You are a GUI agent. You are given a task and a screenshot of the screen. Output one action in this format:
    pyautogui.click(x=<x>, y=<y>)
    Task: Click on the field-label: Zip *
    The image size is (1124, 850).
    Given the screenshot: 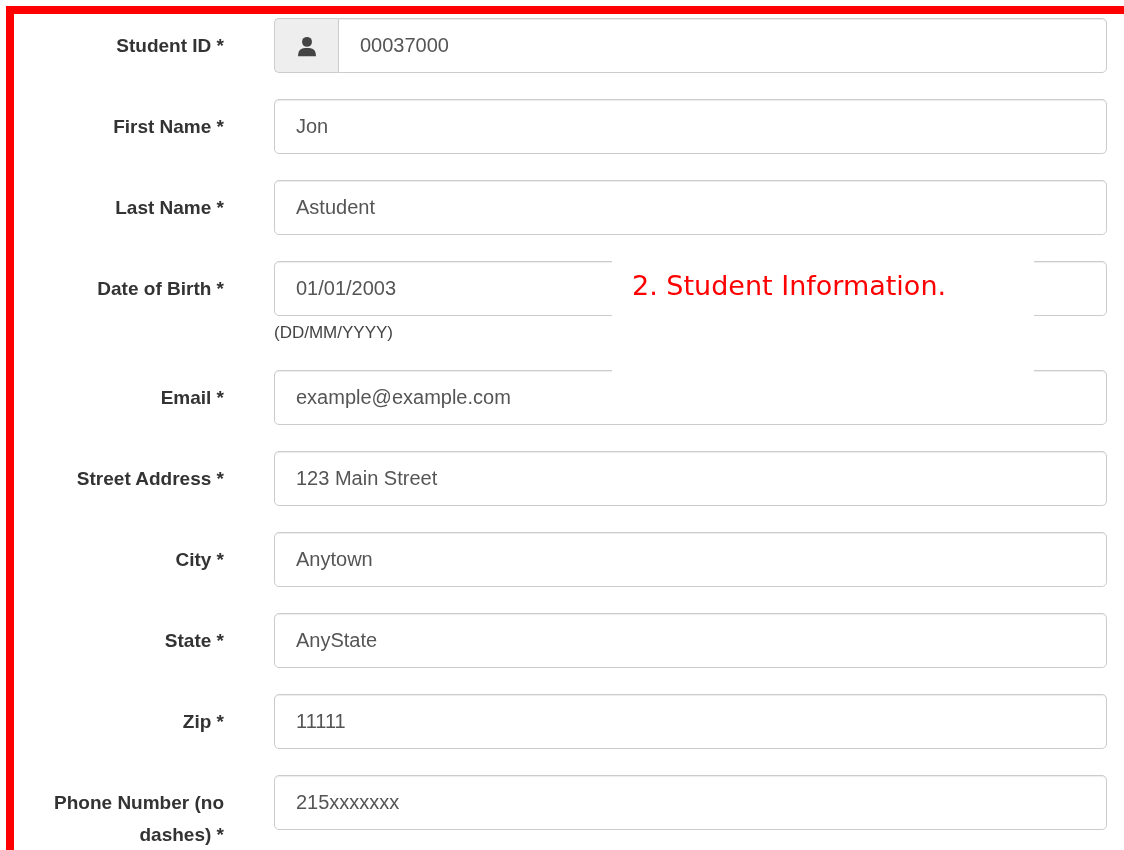 What is the action you would take?
    pyautogui.click(x=202, y=722)
    